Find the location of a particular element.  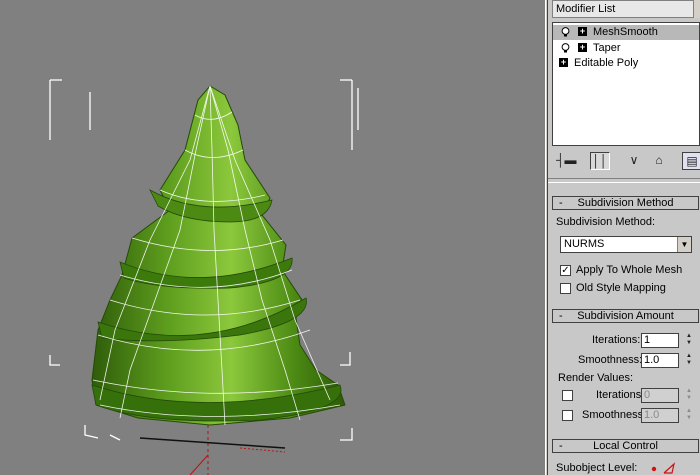

rollout-local-control: - Local Control is located at coordinates (625, 446).